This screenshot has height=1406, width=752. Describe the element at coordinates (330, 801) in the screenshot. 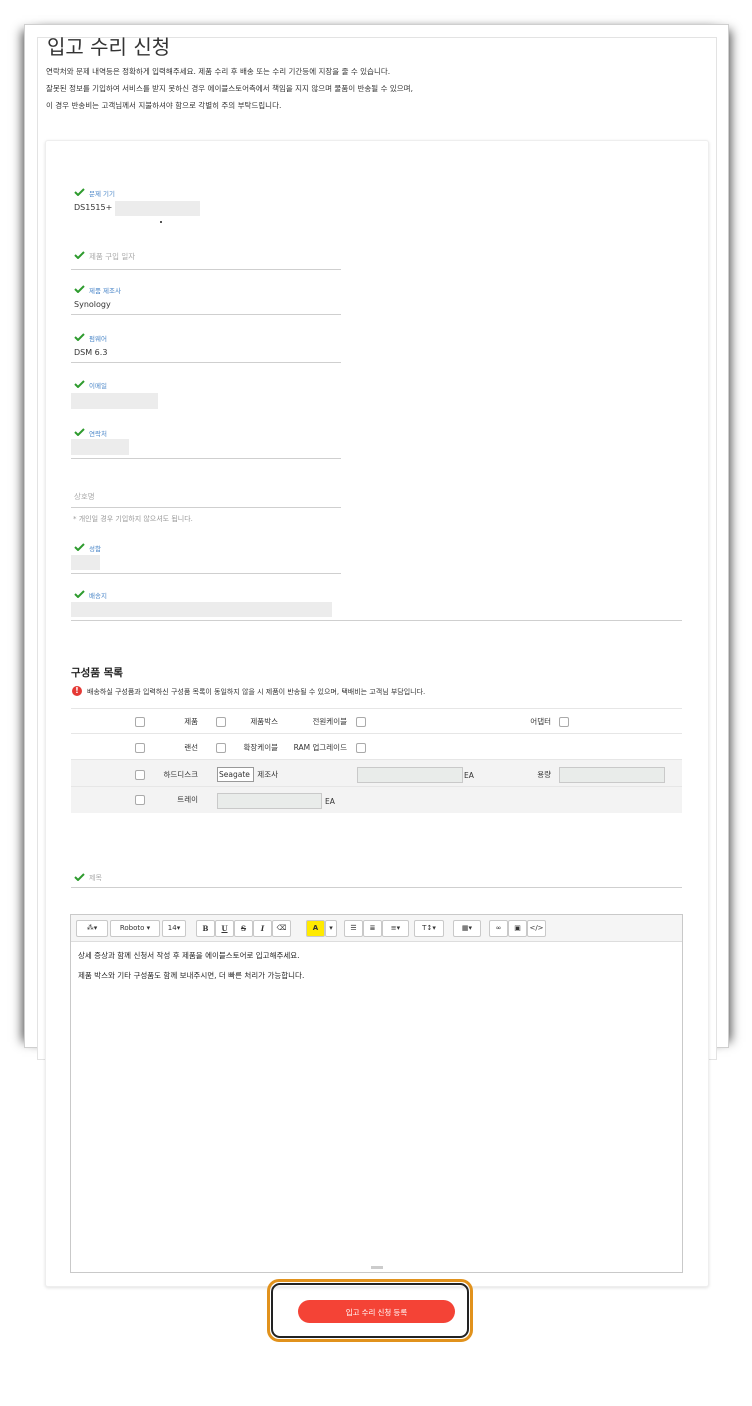

I see `tray-count-unit: EA` at that location.